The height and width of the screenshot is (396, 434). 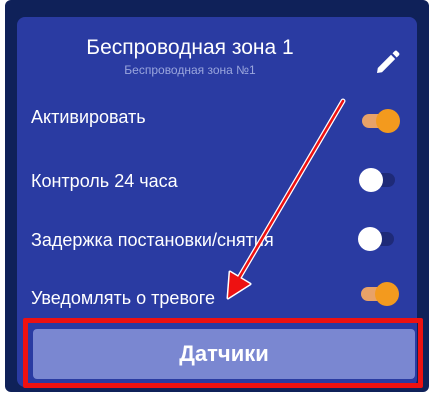 I want to click on arm-delay-toggle, so click(x=376, y=238).